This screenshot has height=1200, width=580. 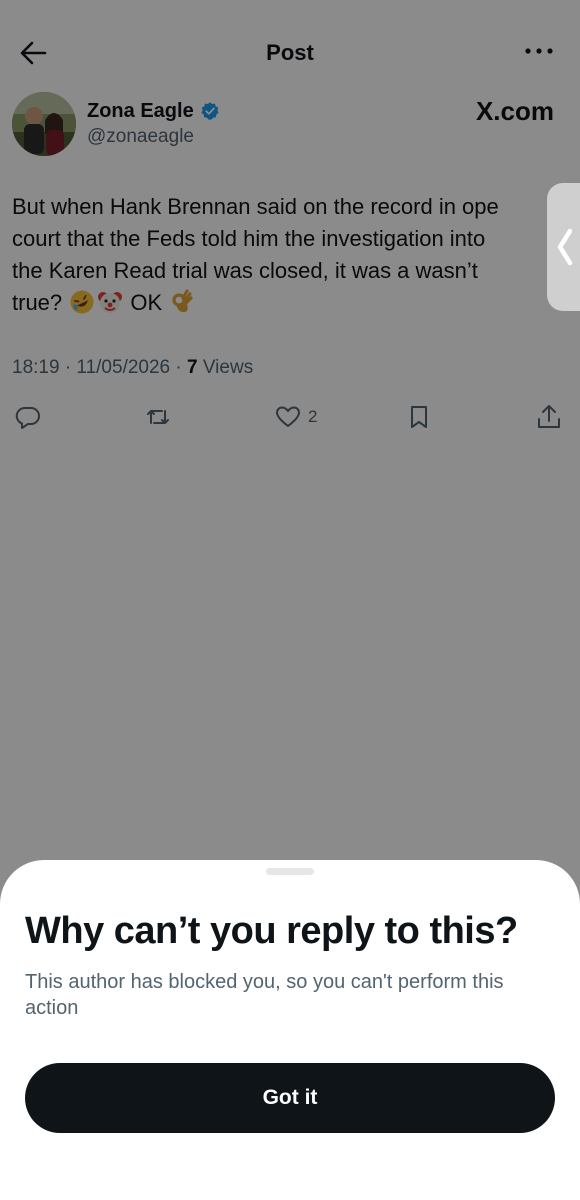 I want to click on sheet-title: Why can’t you reply to this?, so click(x=271, y=931).